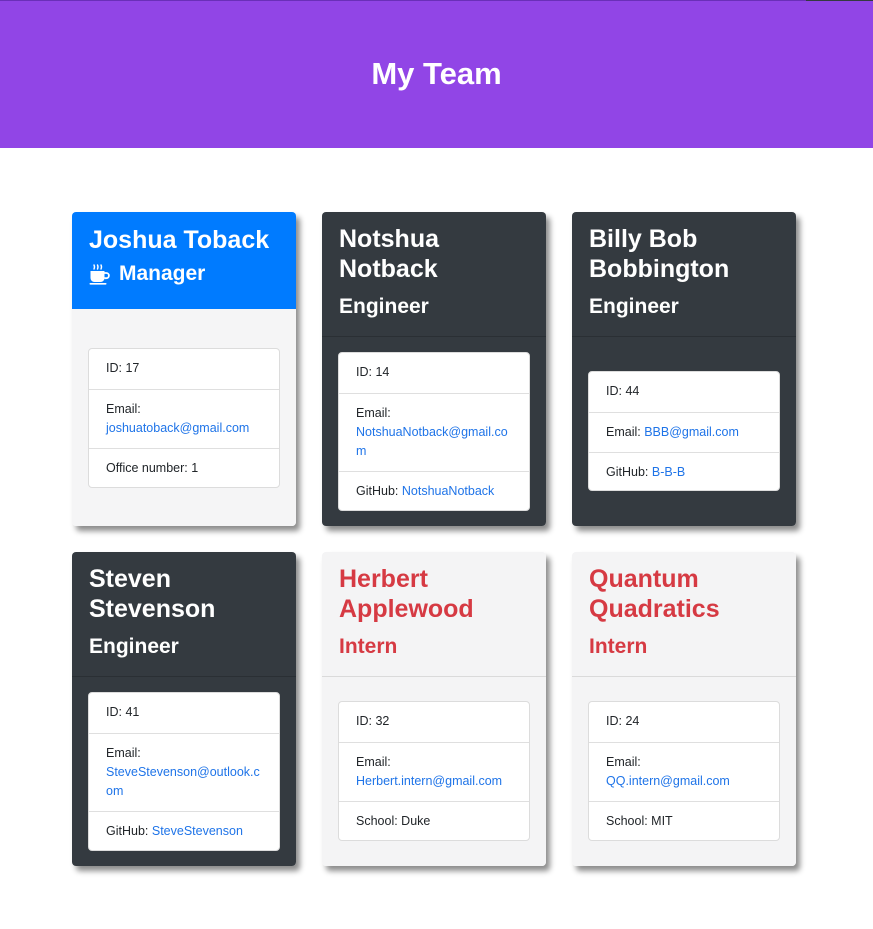 This screenshot has height=929, width=873. Describe the element at coordinates (434, 820) in the screenshot. I see `list-item-school: School: Duke` at that location.